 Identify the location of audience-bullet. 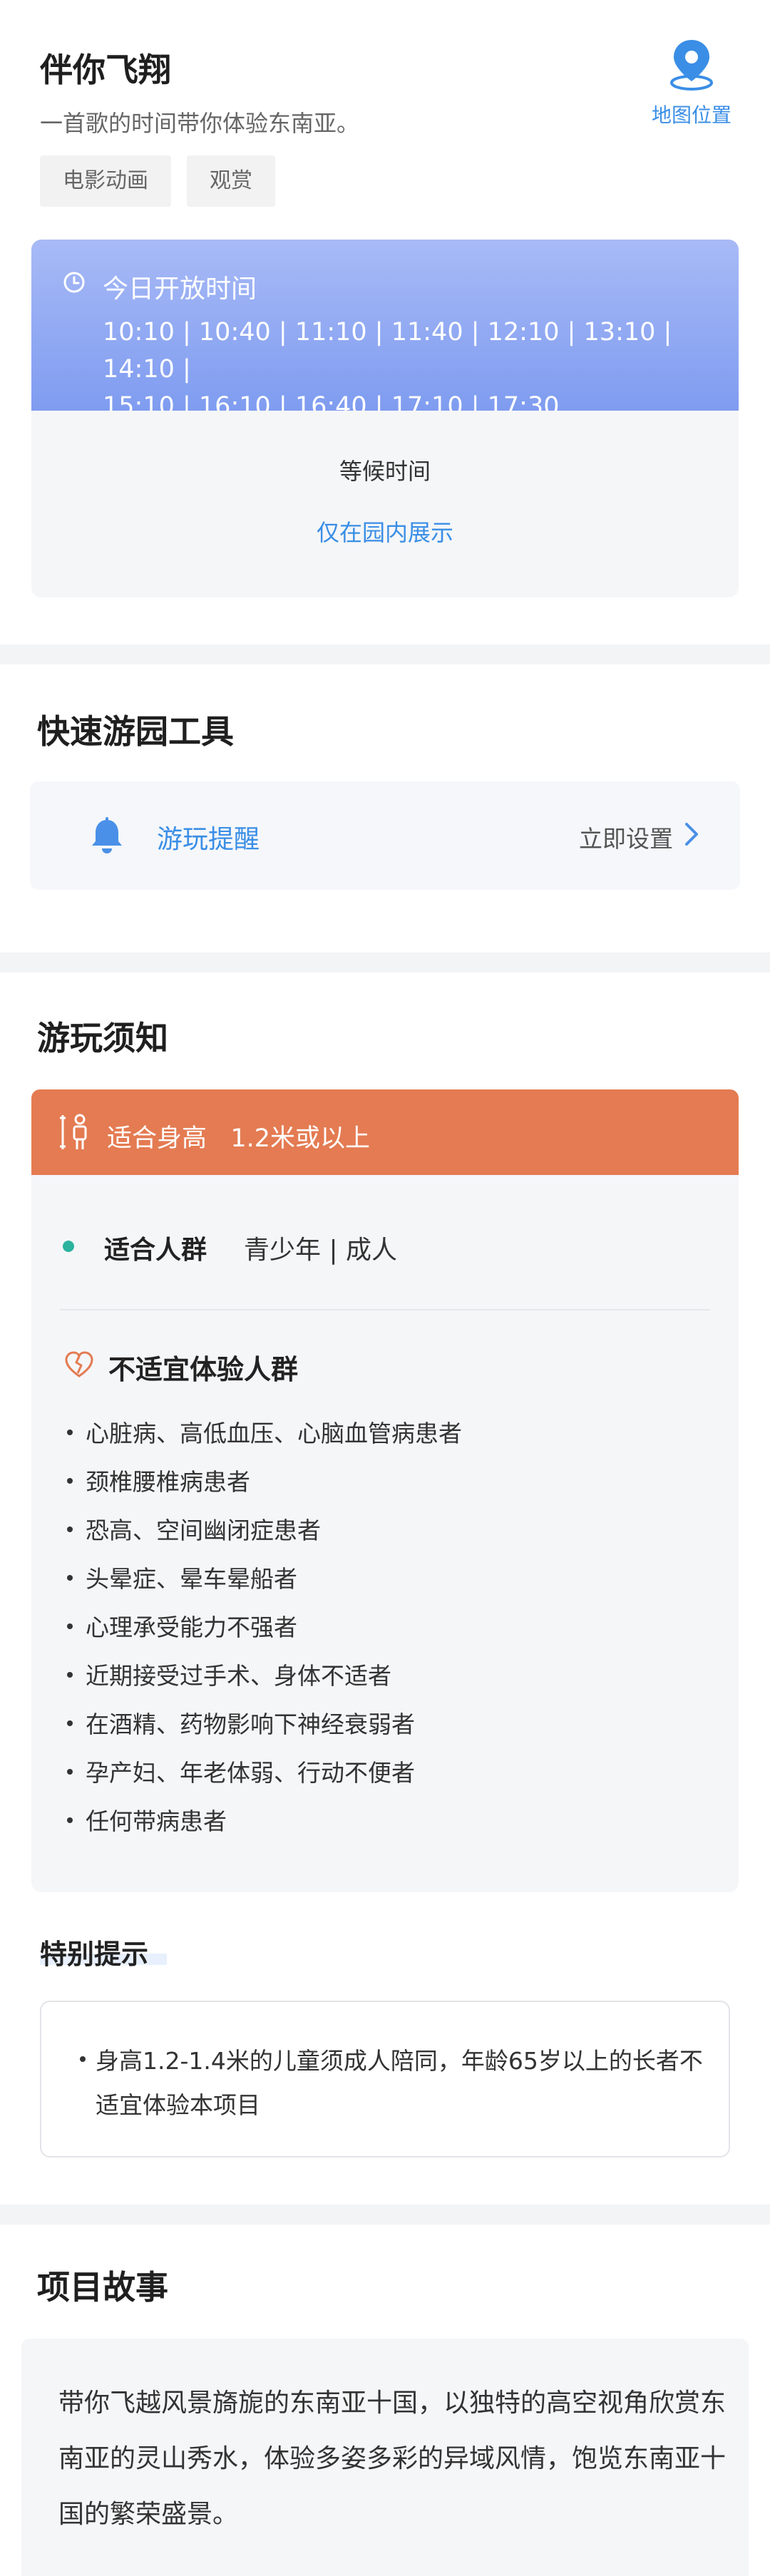
(68, 1246).